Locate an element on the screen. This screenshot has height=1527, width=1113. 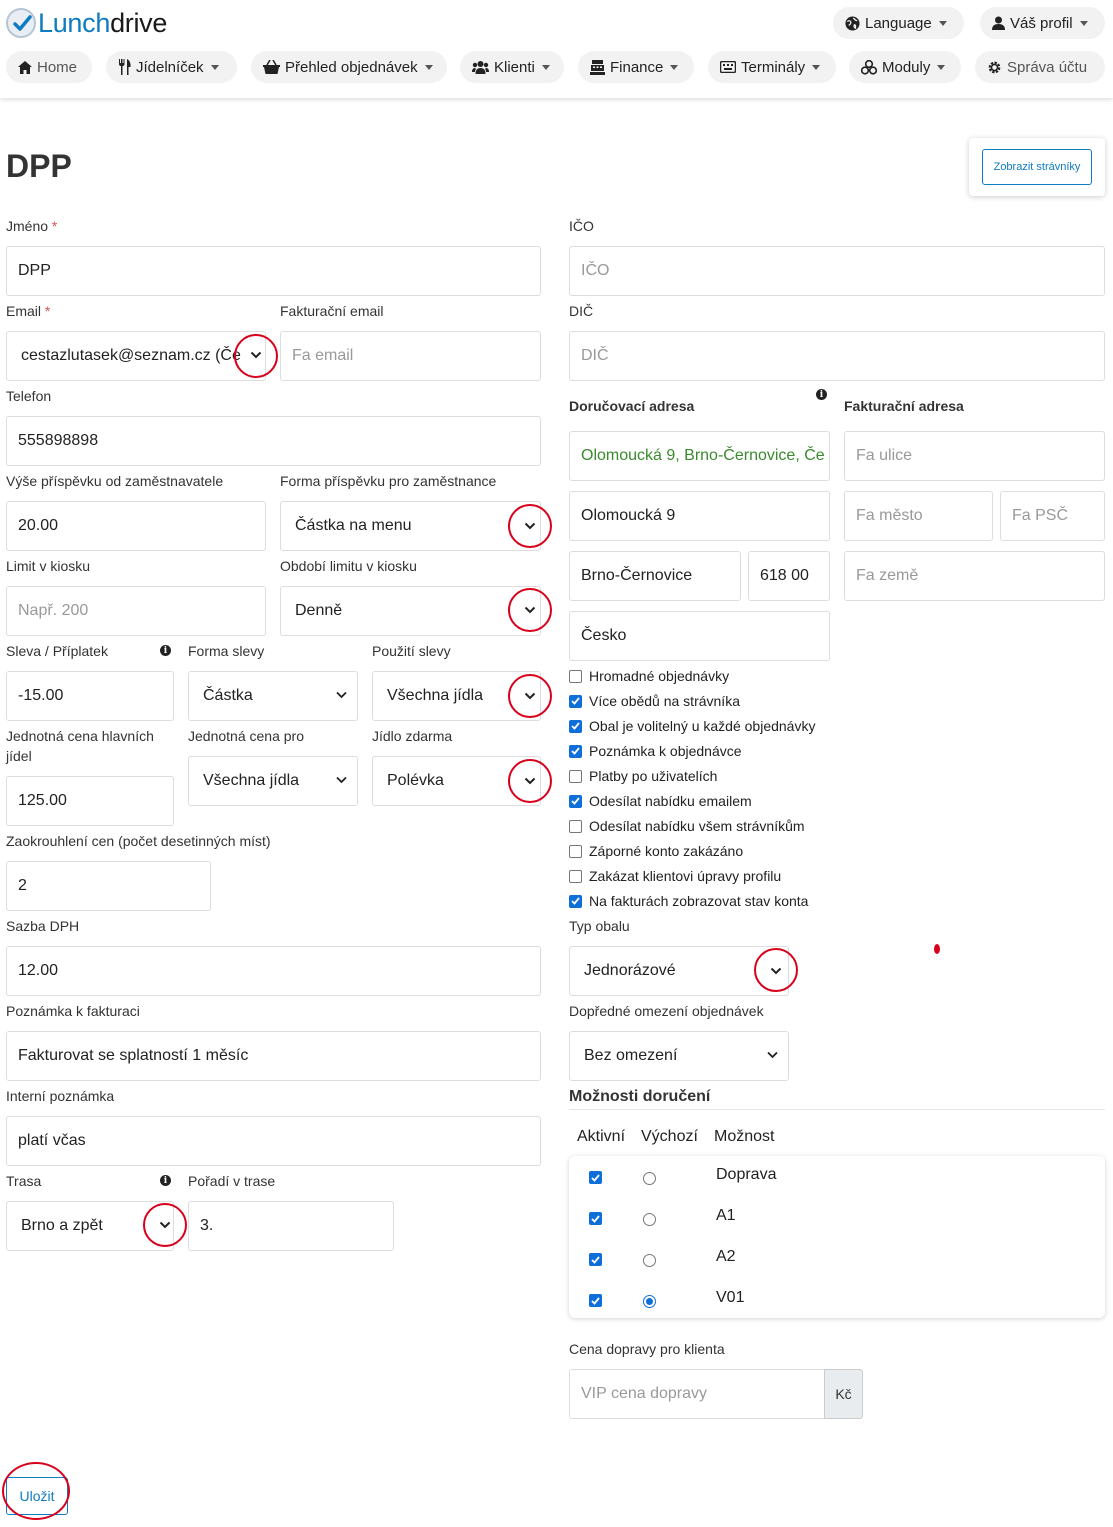
packaging-label: Typ obalu is located at coordinates (599, 926).